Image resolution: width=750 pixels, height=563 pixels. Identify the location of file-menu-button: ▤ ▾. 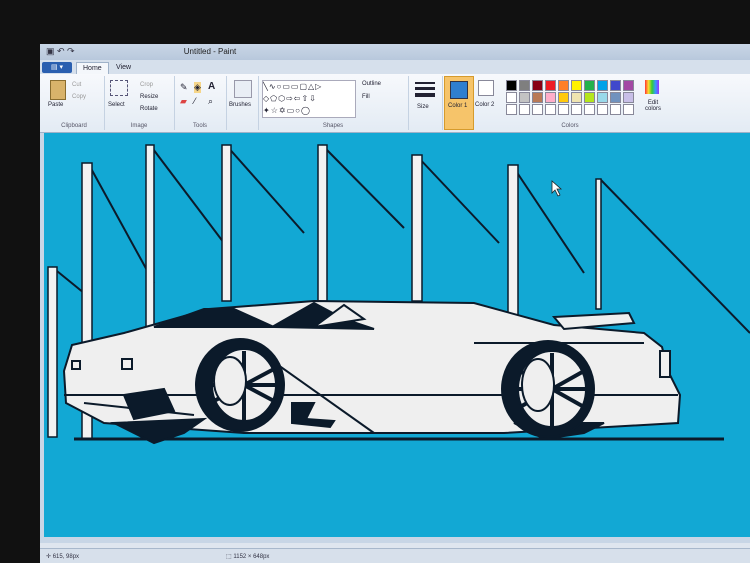
(57, 67).